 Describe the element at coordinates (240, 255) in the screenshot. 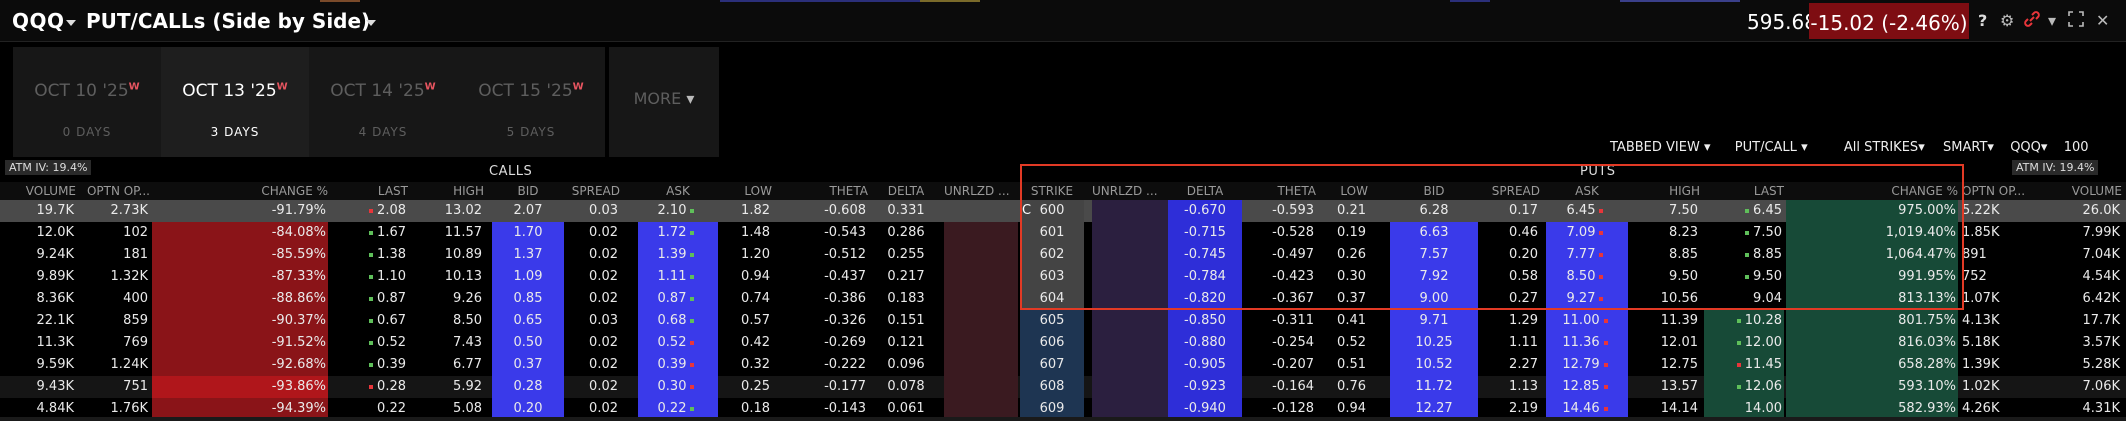

I see `c-chg-cell: -85.59%` at that location.